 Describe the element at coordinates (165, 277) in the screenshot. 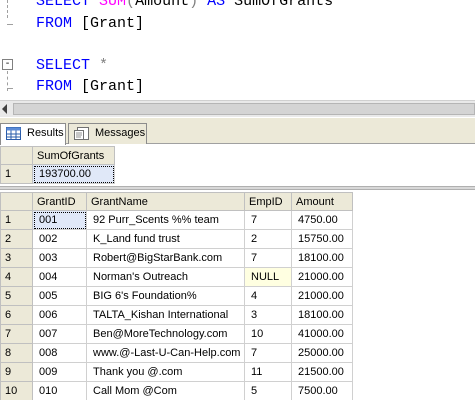

I see `cell-grantname: Norman's Outreach` at that location.